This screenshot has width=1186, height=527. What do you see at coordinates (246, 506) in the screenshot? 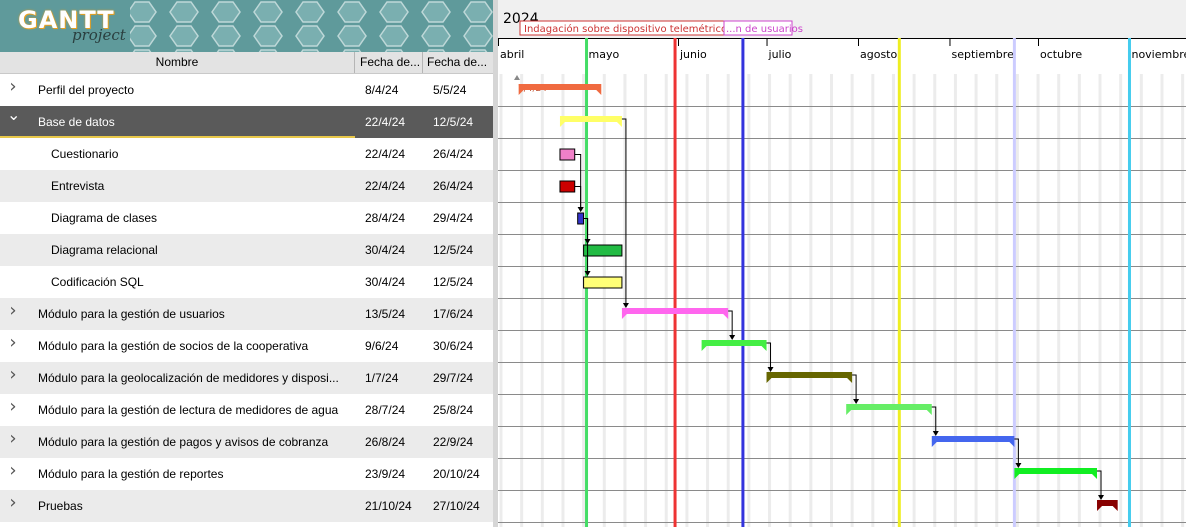
I see `task-row: › Pruebas 21/10/24 27/10/24` at bounding box center [246, 506].